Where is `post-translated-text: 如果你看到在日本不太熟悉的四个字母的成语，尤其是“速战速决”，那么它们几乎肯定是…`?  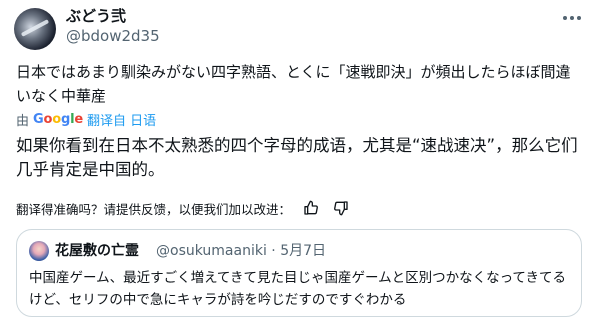
post-translated-text: 如果你看到在日本不太熟悉的四个字母的成语，尤其是“速战速决”，那么它们几乎肯定是… is located at coordinates (297, 157).